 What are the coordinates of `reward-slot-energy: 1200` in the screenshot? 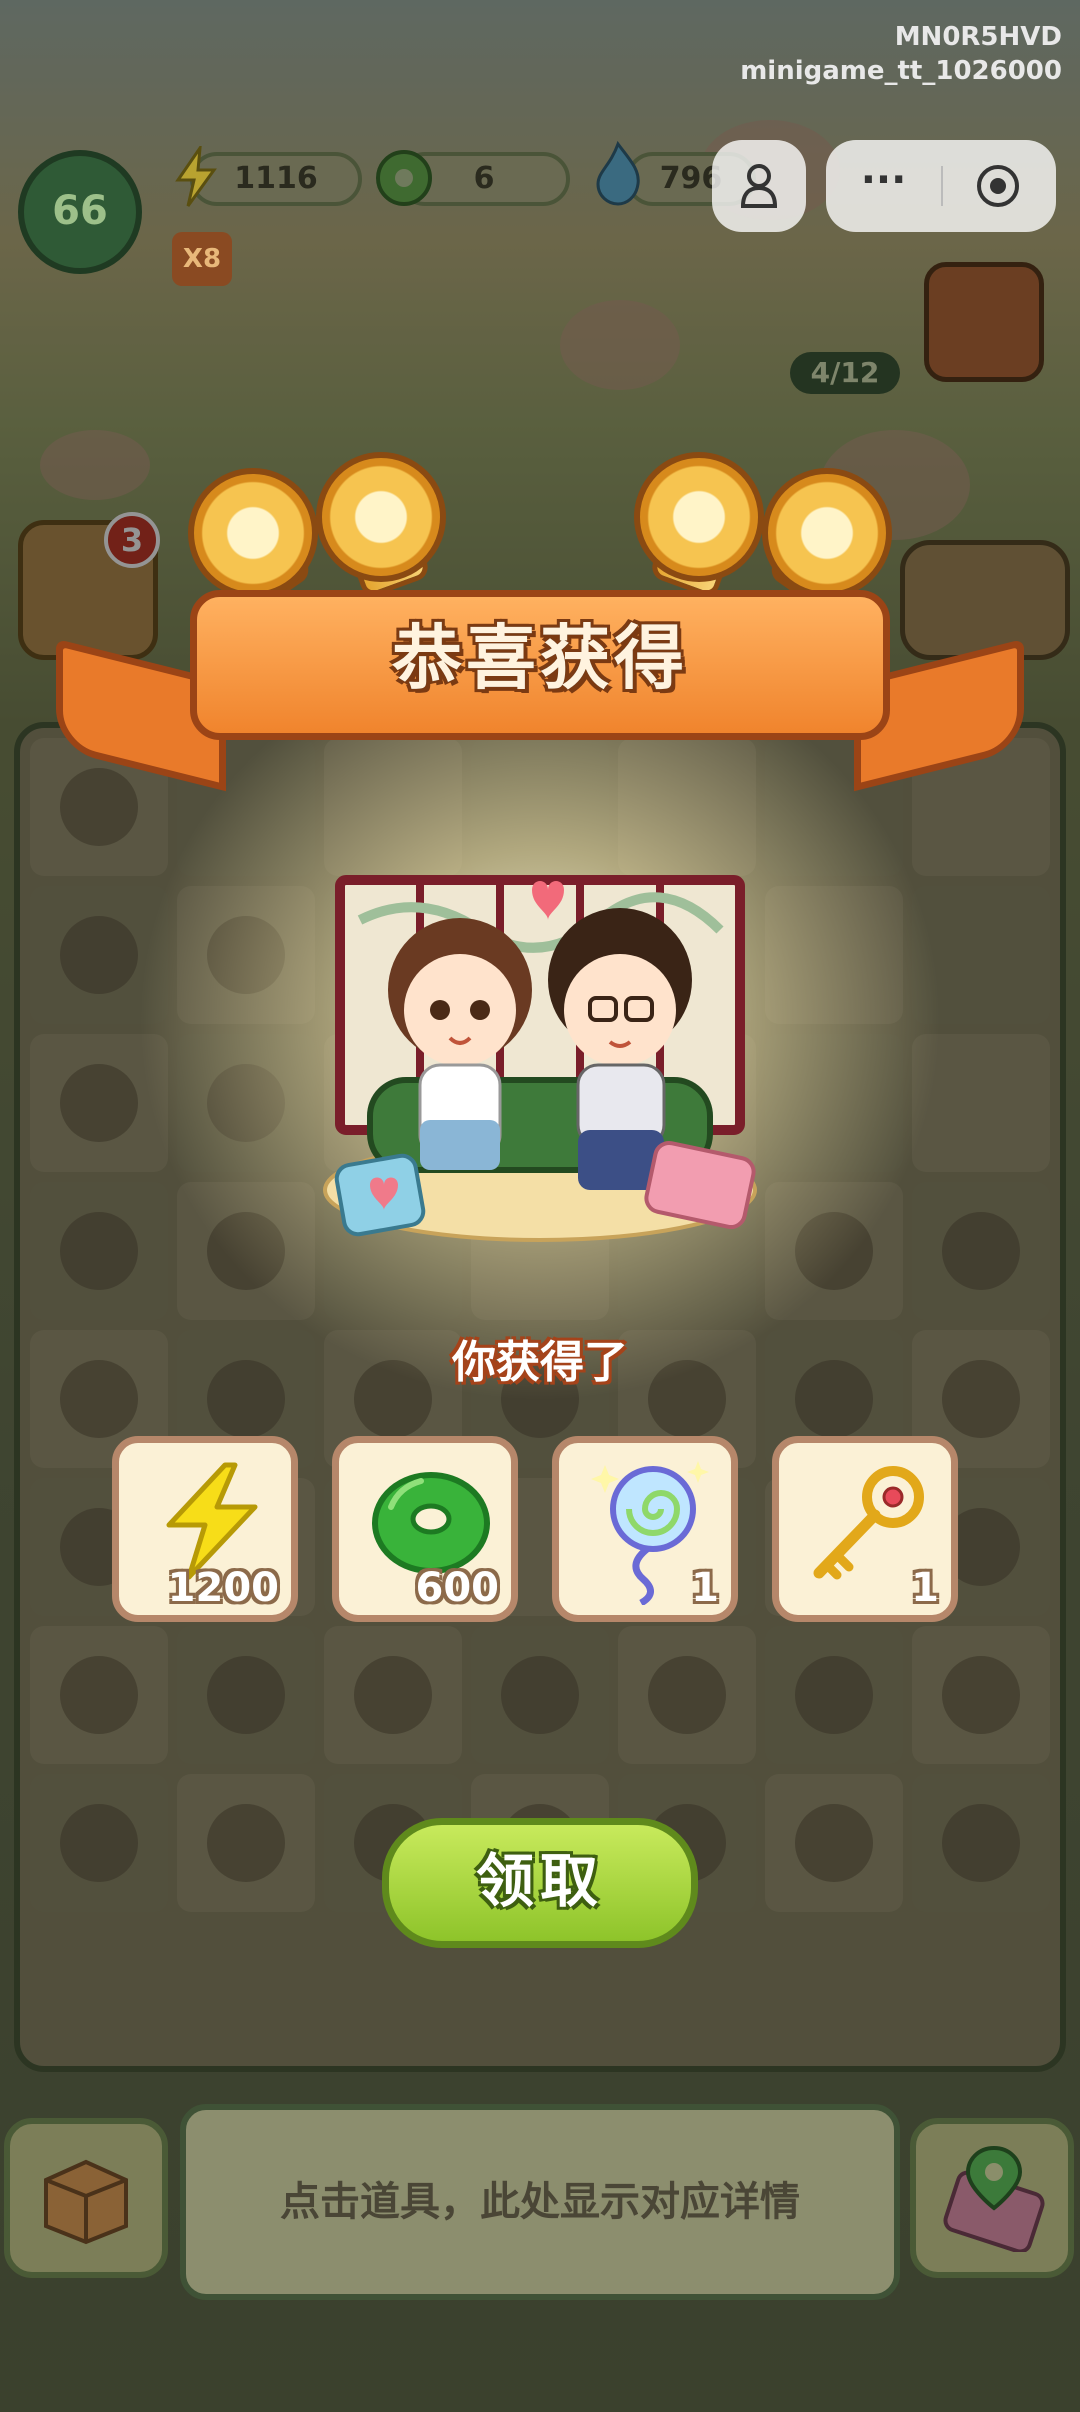 It's located at (205, 1529).